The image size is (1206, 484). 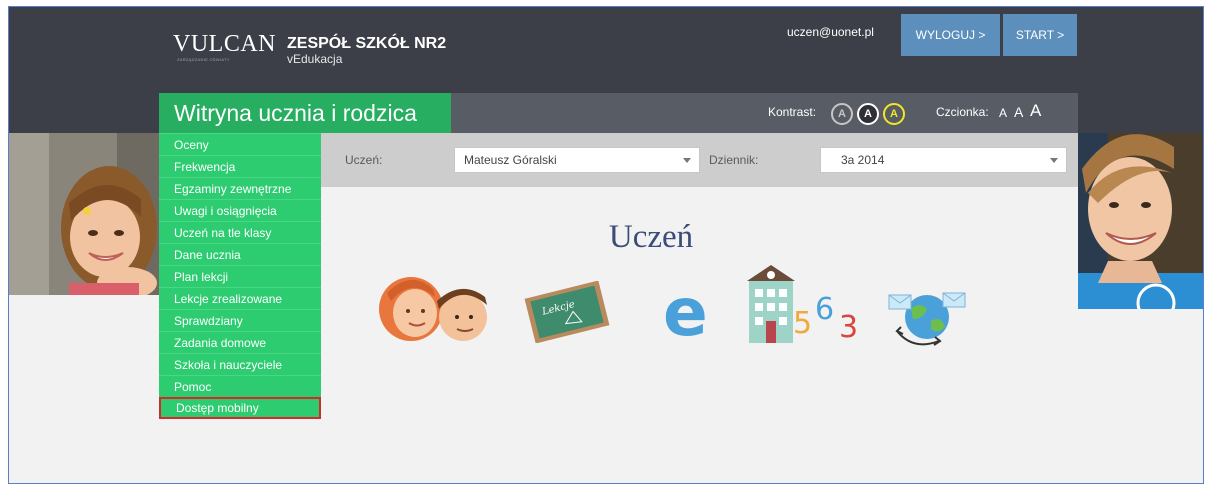 What do you see at coordinates (315, 59) in the screenshot?
I see `school-subtitle: vEdukacja` at bounding box center [315, 59].